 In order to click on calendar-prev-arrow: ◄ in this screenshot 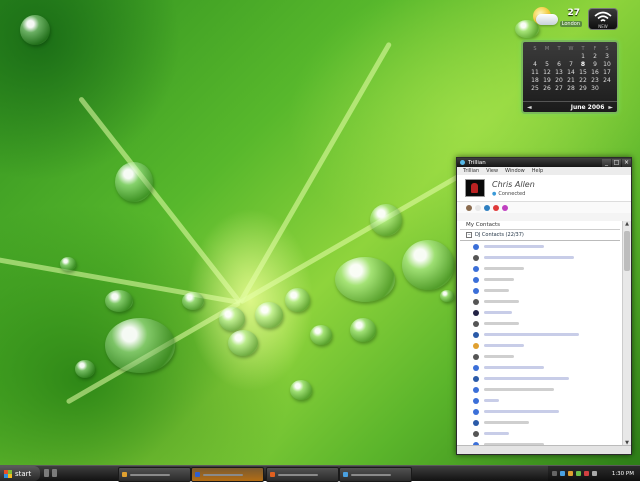, I will do `click(529, 107)`.